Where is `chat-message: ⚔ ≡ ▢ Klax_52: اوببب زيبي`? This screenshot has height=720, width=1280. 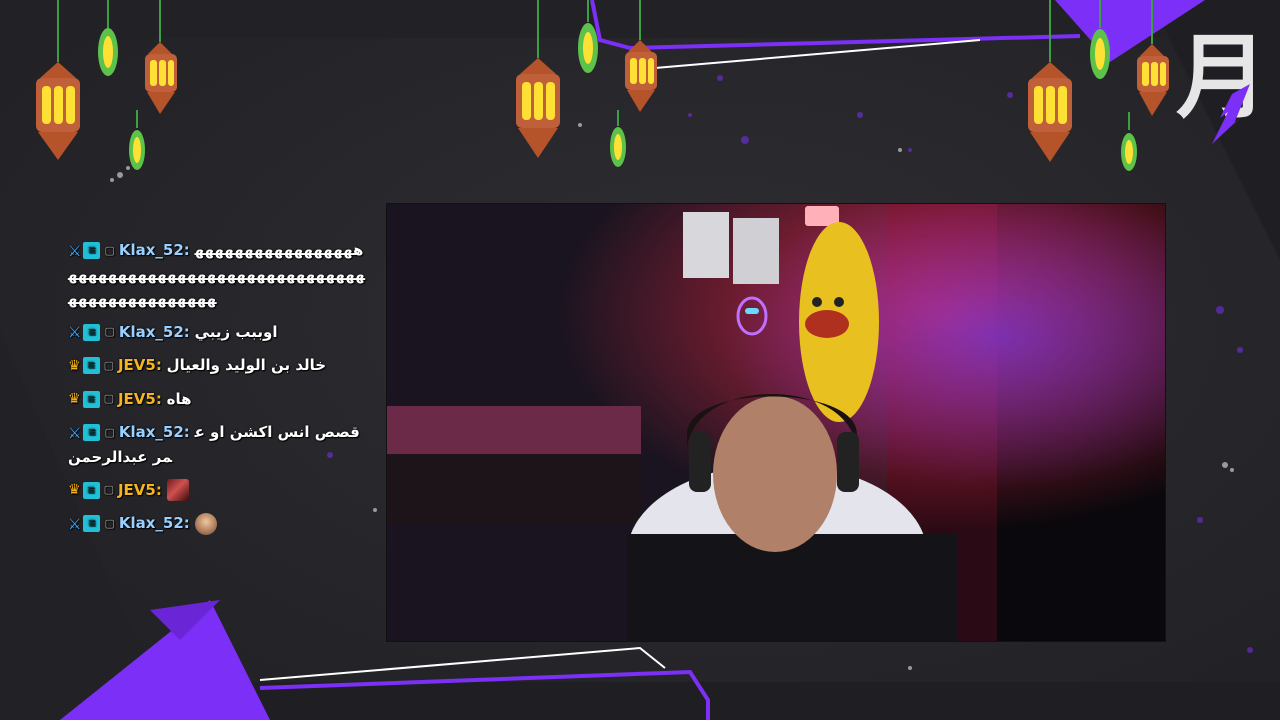
chat-message: ⚔ ≡ ▢ Klax_52: اوببب زيبي is located at coordinates (218, 332).